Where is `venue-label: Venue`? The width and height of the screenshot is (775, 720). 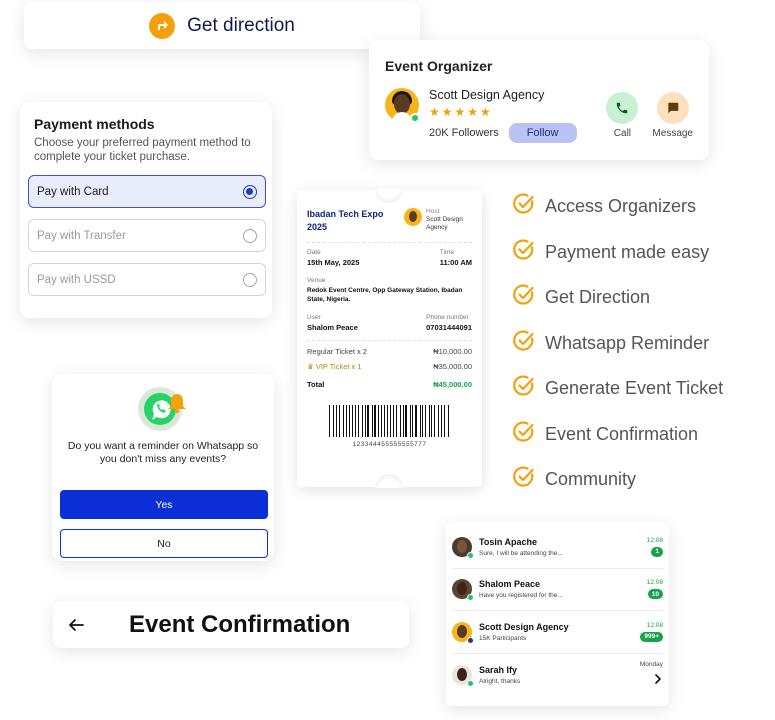
venue-label: Venue is located at coordinates (316, 280).